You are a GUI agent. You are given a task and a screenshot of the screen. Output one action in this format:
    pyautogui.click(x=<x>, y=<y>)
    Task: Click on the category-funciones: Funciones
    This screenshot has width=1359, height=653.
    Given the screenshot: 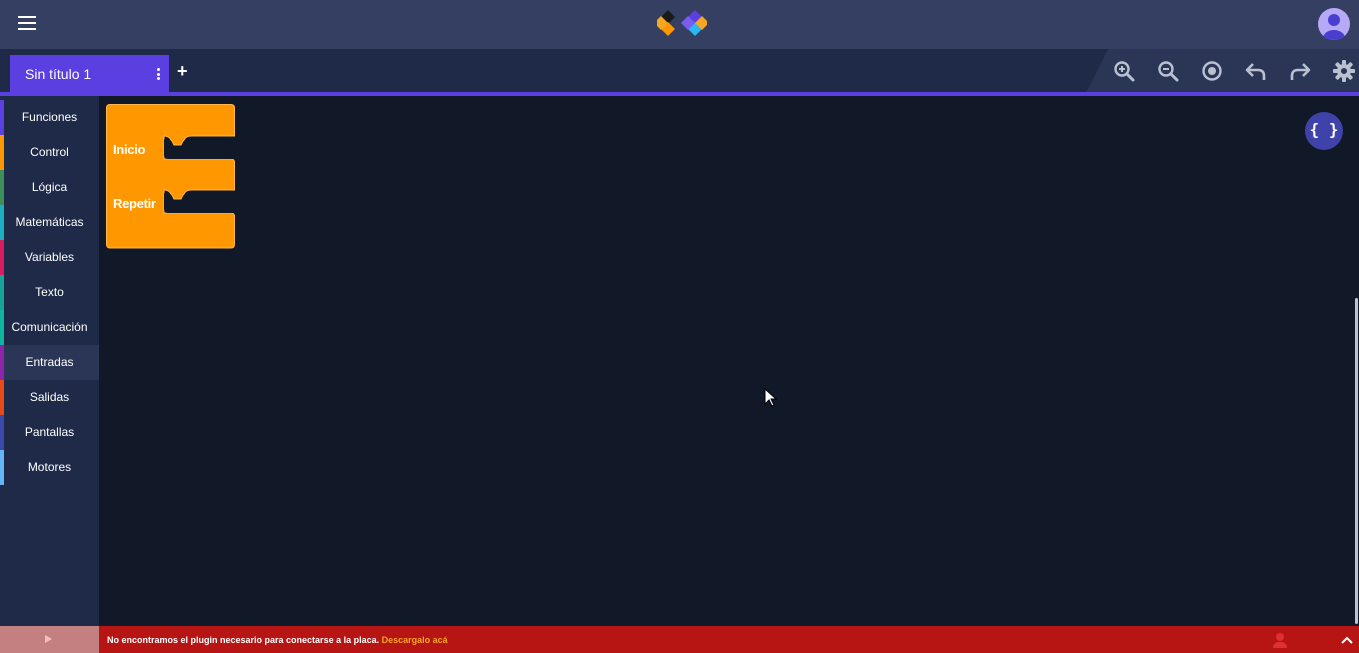 What is the action you would take?
    pyautogui.click(x=49, y=117)
    